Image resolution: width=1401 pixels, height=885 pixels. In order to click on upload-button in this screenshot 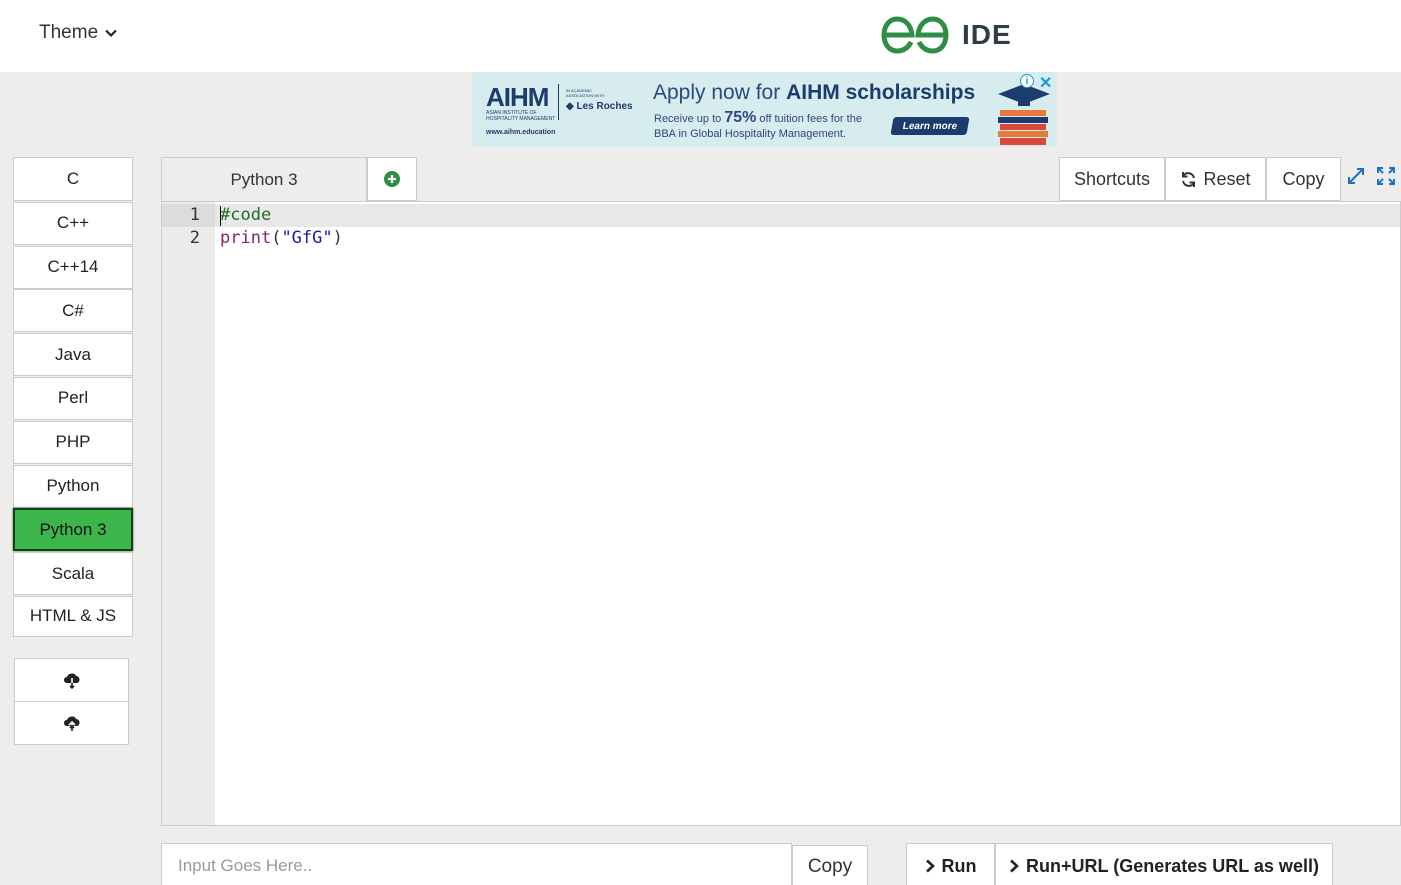, I will do `click(71, 723)`.